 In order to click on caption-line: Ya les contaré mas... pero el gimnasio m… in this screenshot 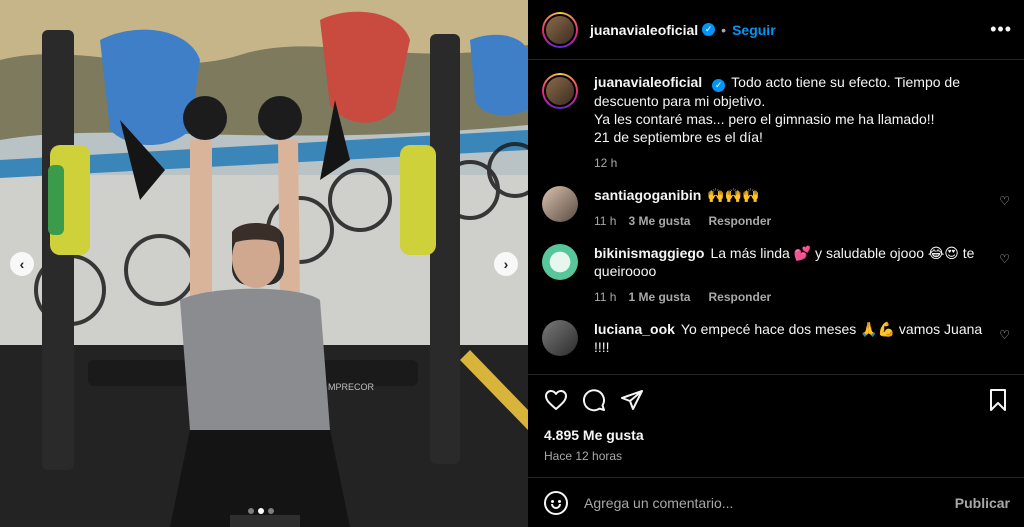, I will do `click(764, 118)`.